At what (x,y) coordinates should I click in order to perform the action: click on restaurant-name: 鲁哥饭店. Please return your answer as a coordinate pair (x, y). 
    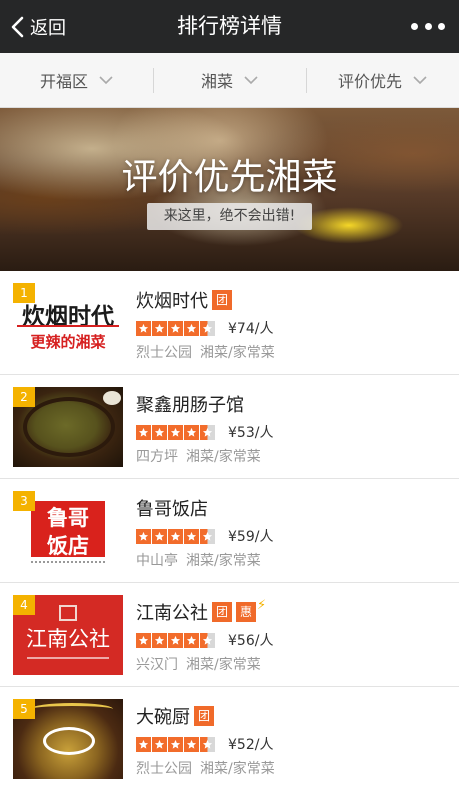
    Looking at the image, I should click on (172, 509).